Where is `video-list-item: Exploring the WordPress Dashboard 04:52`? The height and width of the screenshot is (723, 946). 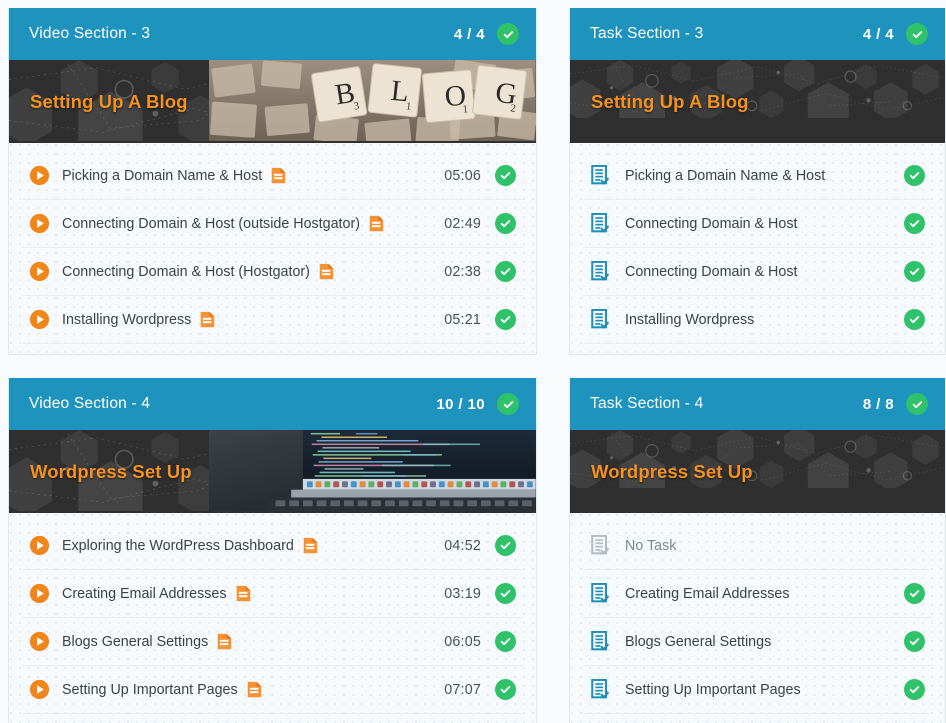
video-list-item: Exploring the WordPress Dashboard 04:52 is located at coordinates (272, 546).